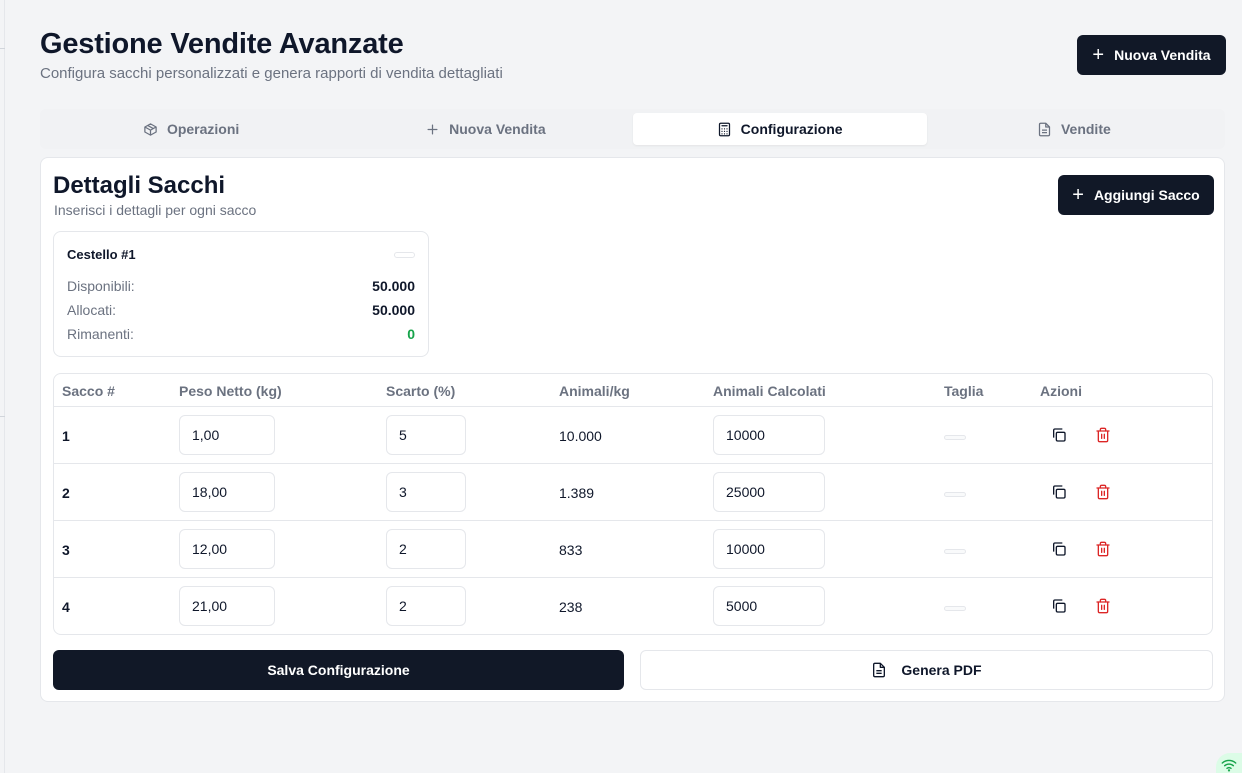 This screenshot has width=1242, height=773. I want to click on calculated-animals-input: 25000, so click(769, 492).